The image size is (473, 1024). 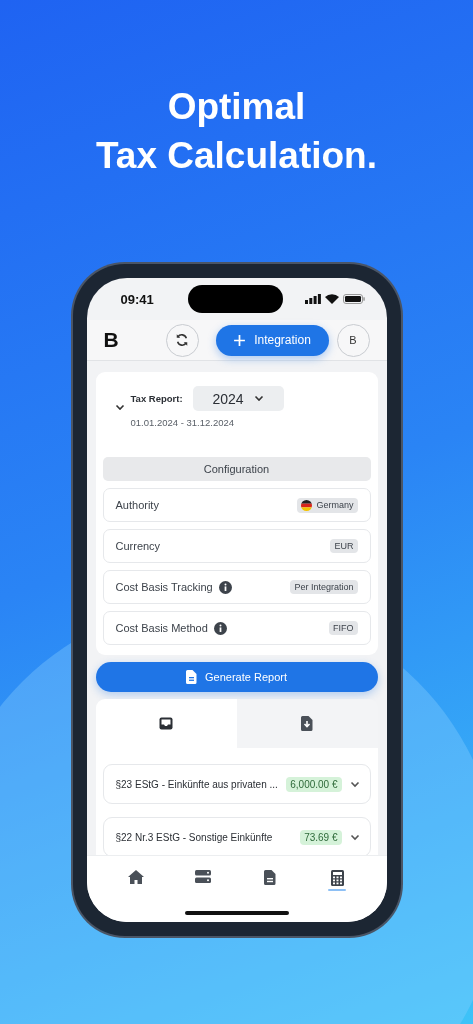 What do you see at coordinates (331, 299) in the screenshot?
I see `wifi-icon` at bounding box center [331, 299].